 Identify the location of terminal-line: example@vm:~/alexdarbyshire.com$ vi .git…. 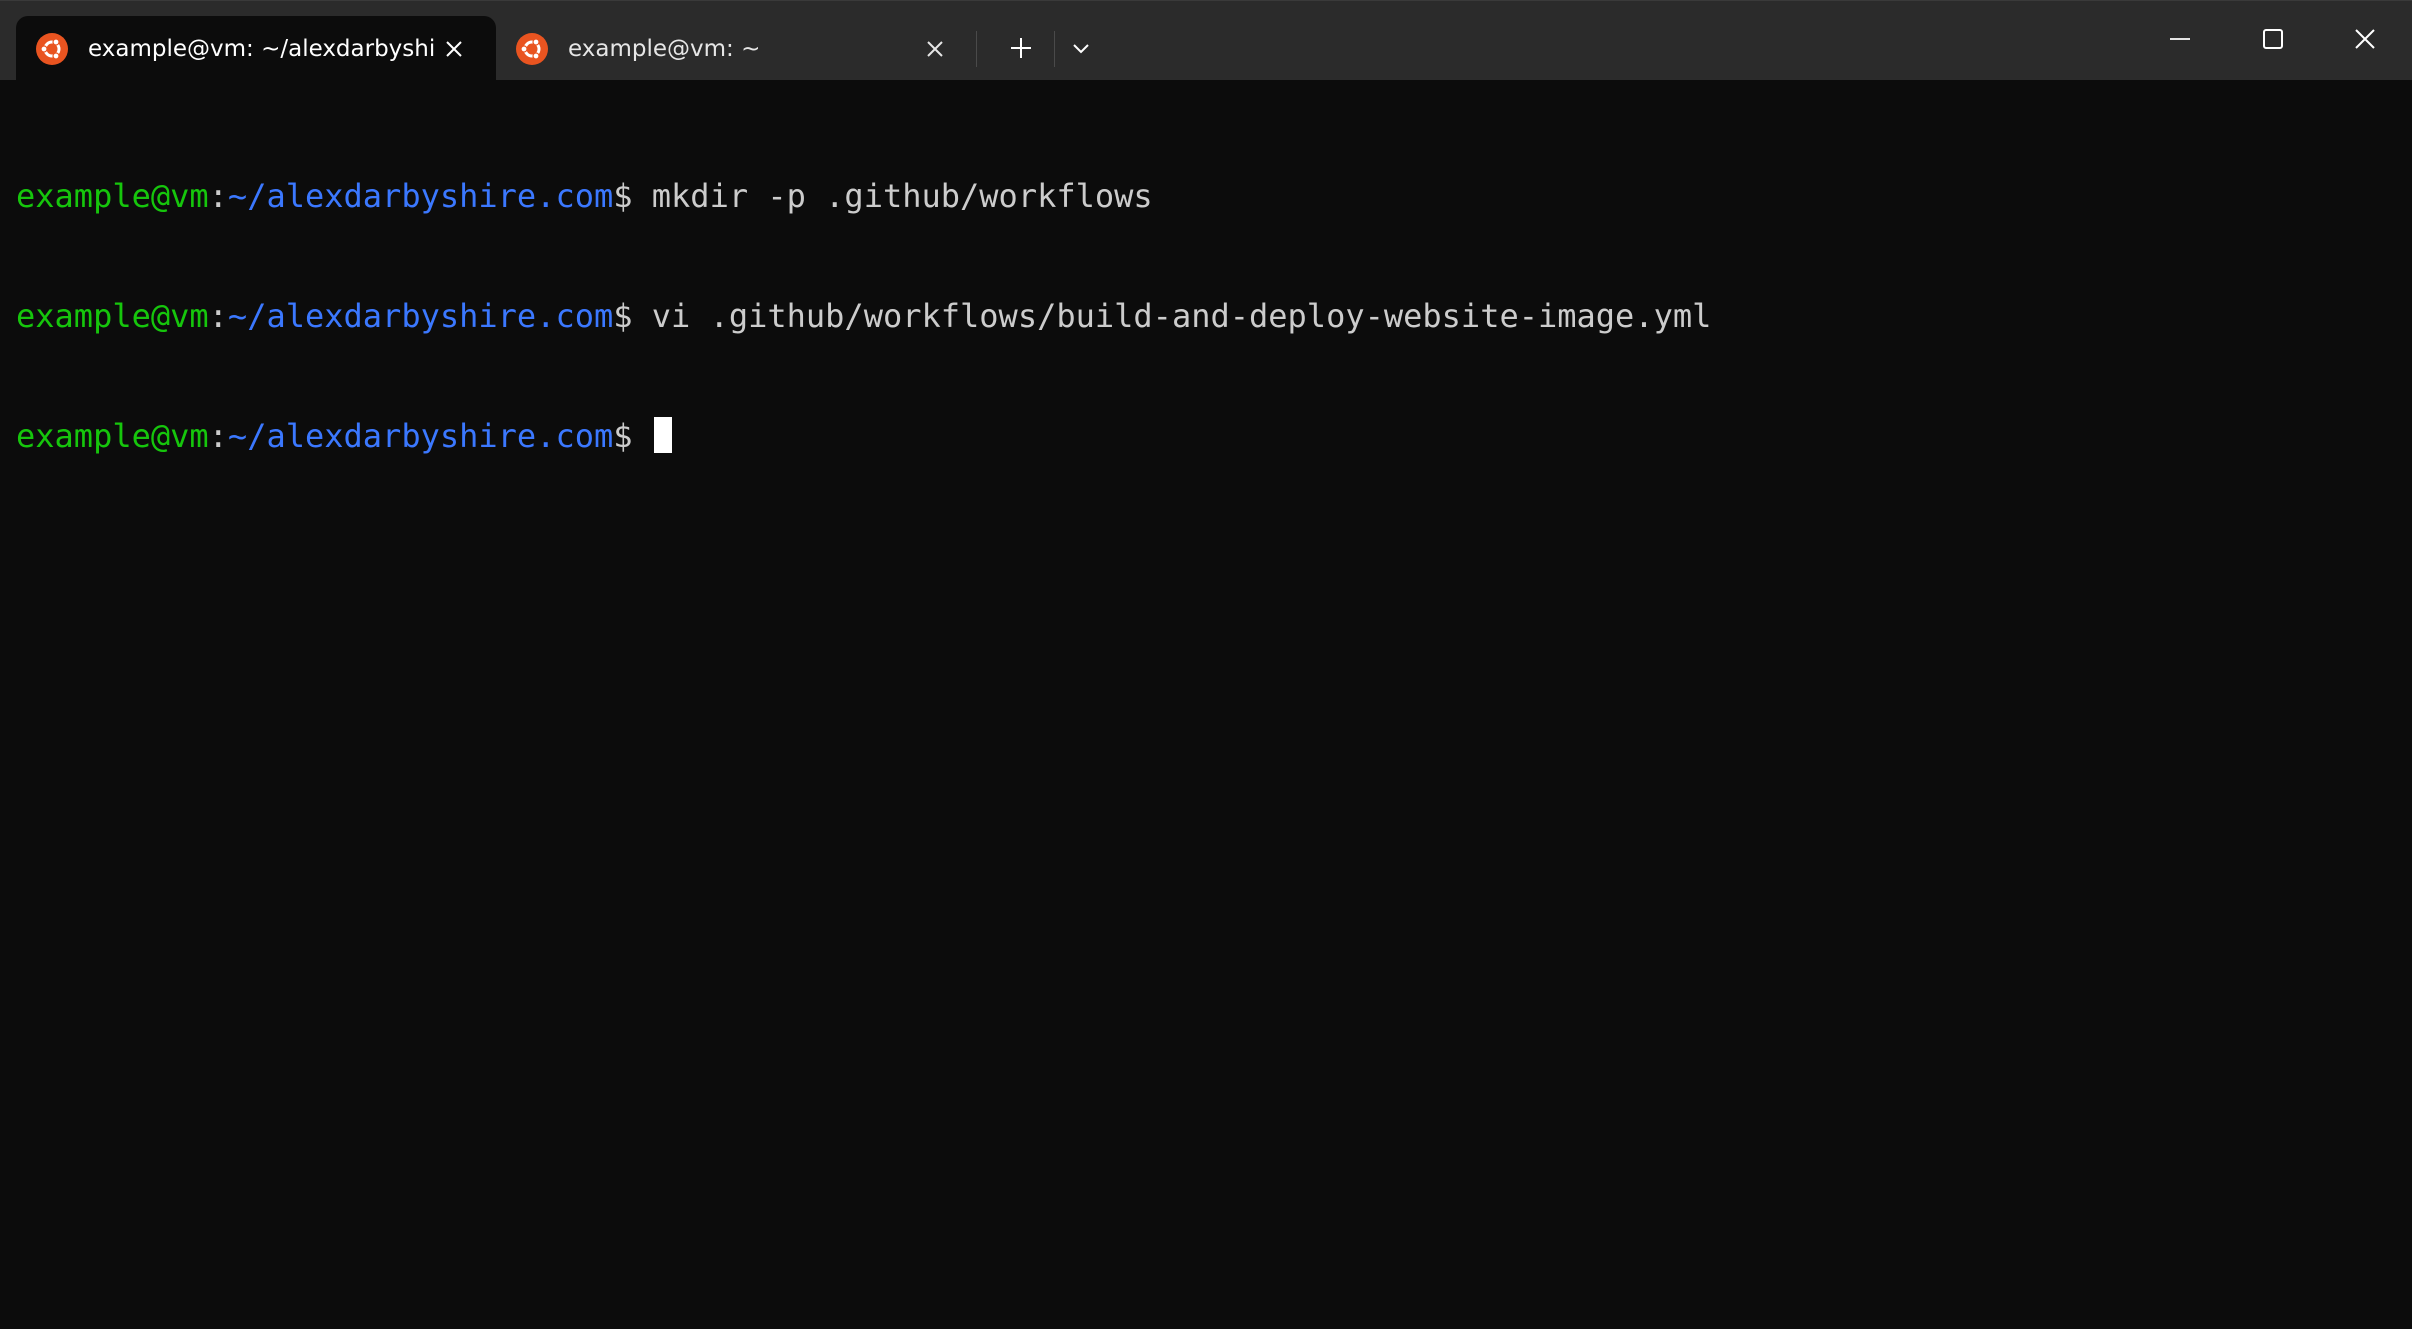
(1214, 316).